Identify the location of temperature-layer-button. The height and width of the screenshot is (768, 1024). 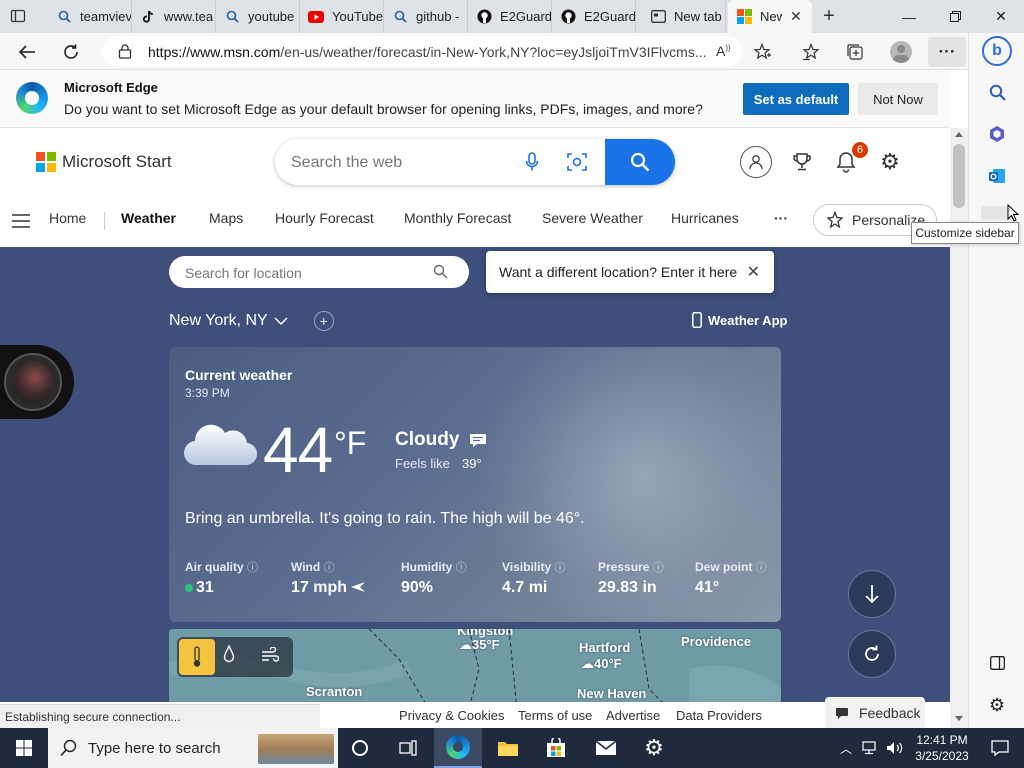
(197, 657).